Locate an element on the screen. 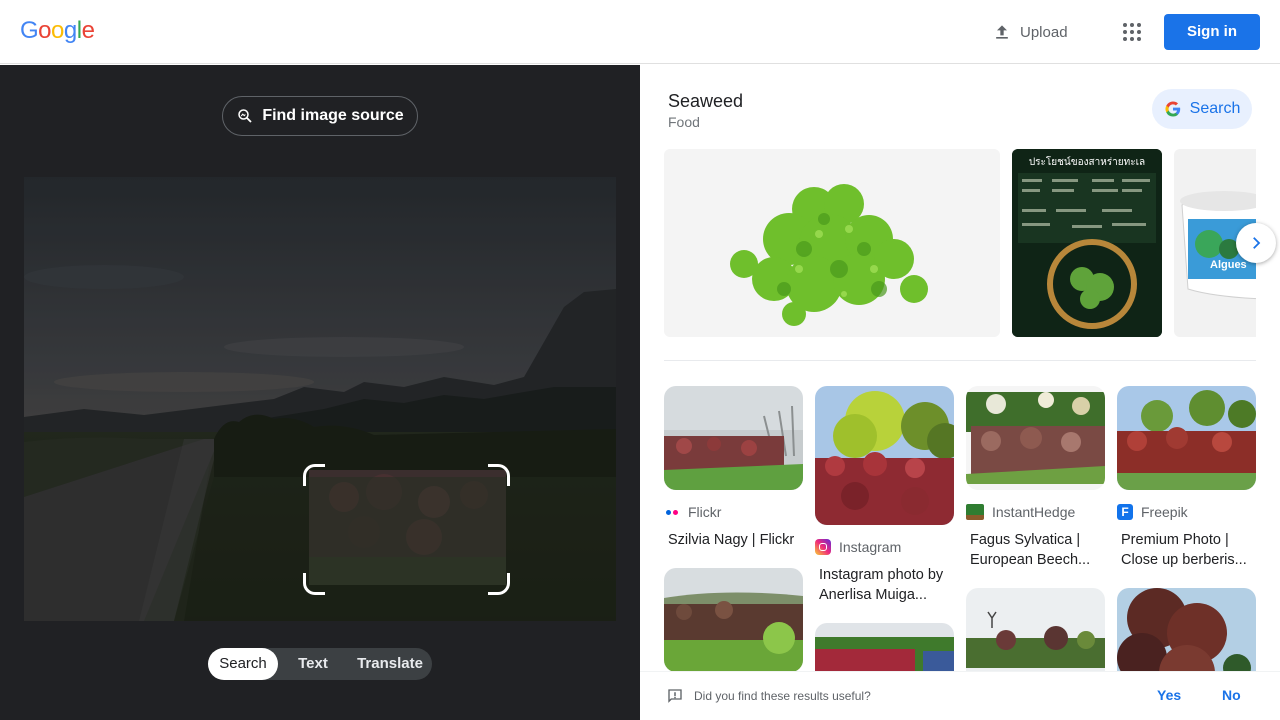 The width and height of the screenshot is (1280, 720). result-card: Flickr Szilvia Nagy | Flickr is located at coordinates (733, 468).